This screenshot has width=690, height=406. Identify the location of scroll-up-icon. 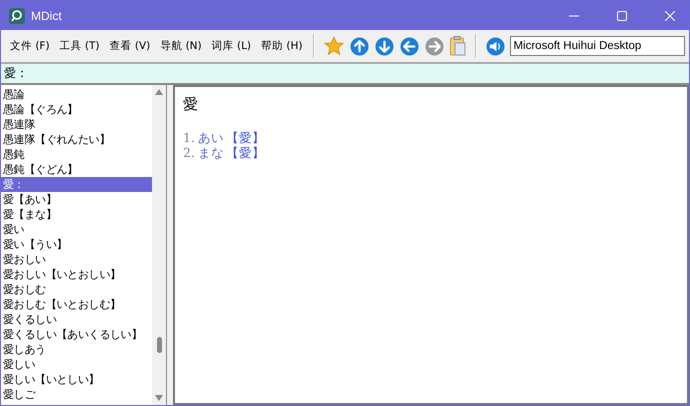
(159, 92).